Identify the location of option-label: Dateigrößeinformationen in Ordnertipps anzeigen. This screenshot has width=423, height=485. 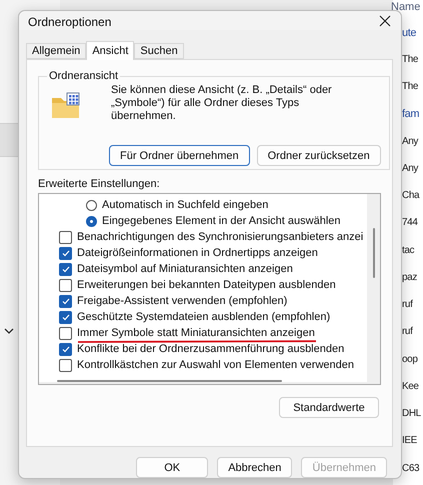
(197, 253).